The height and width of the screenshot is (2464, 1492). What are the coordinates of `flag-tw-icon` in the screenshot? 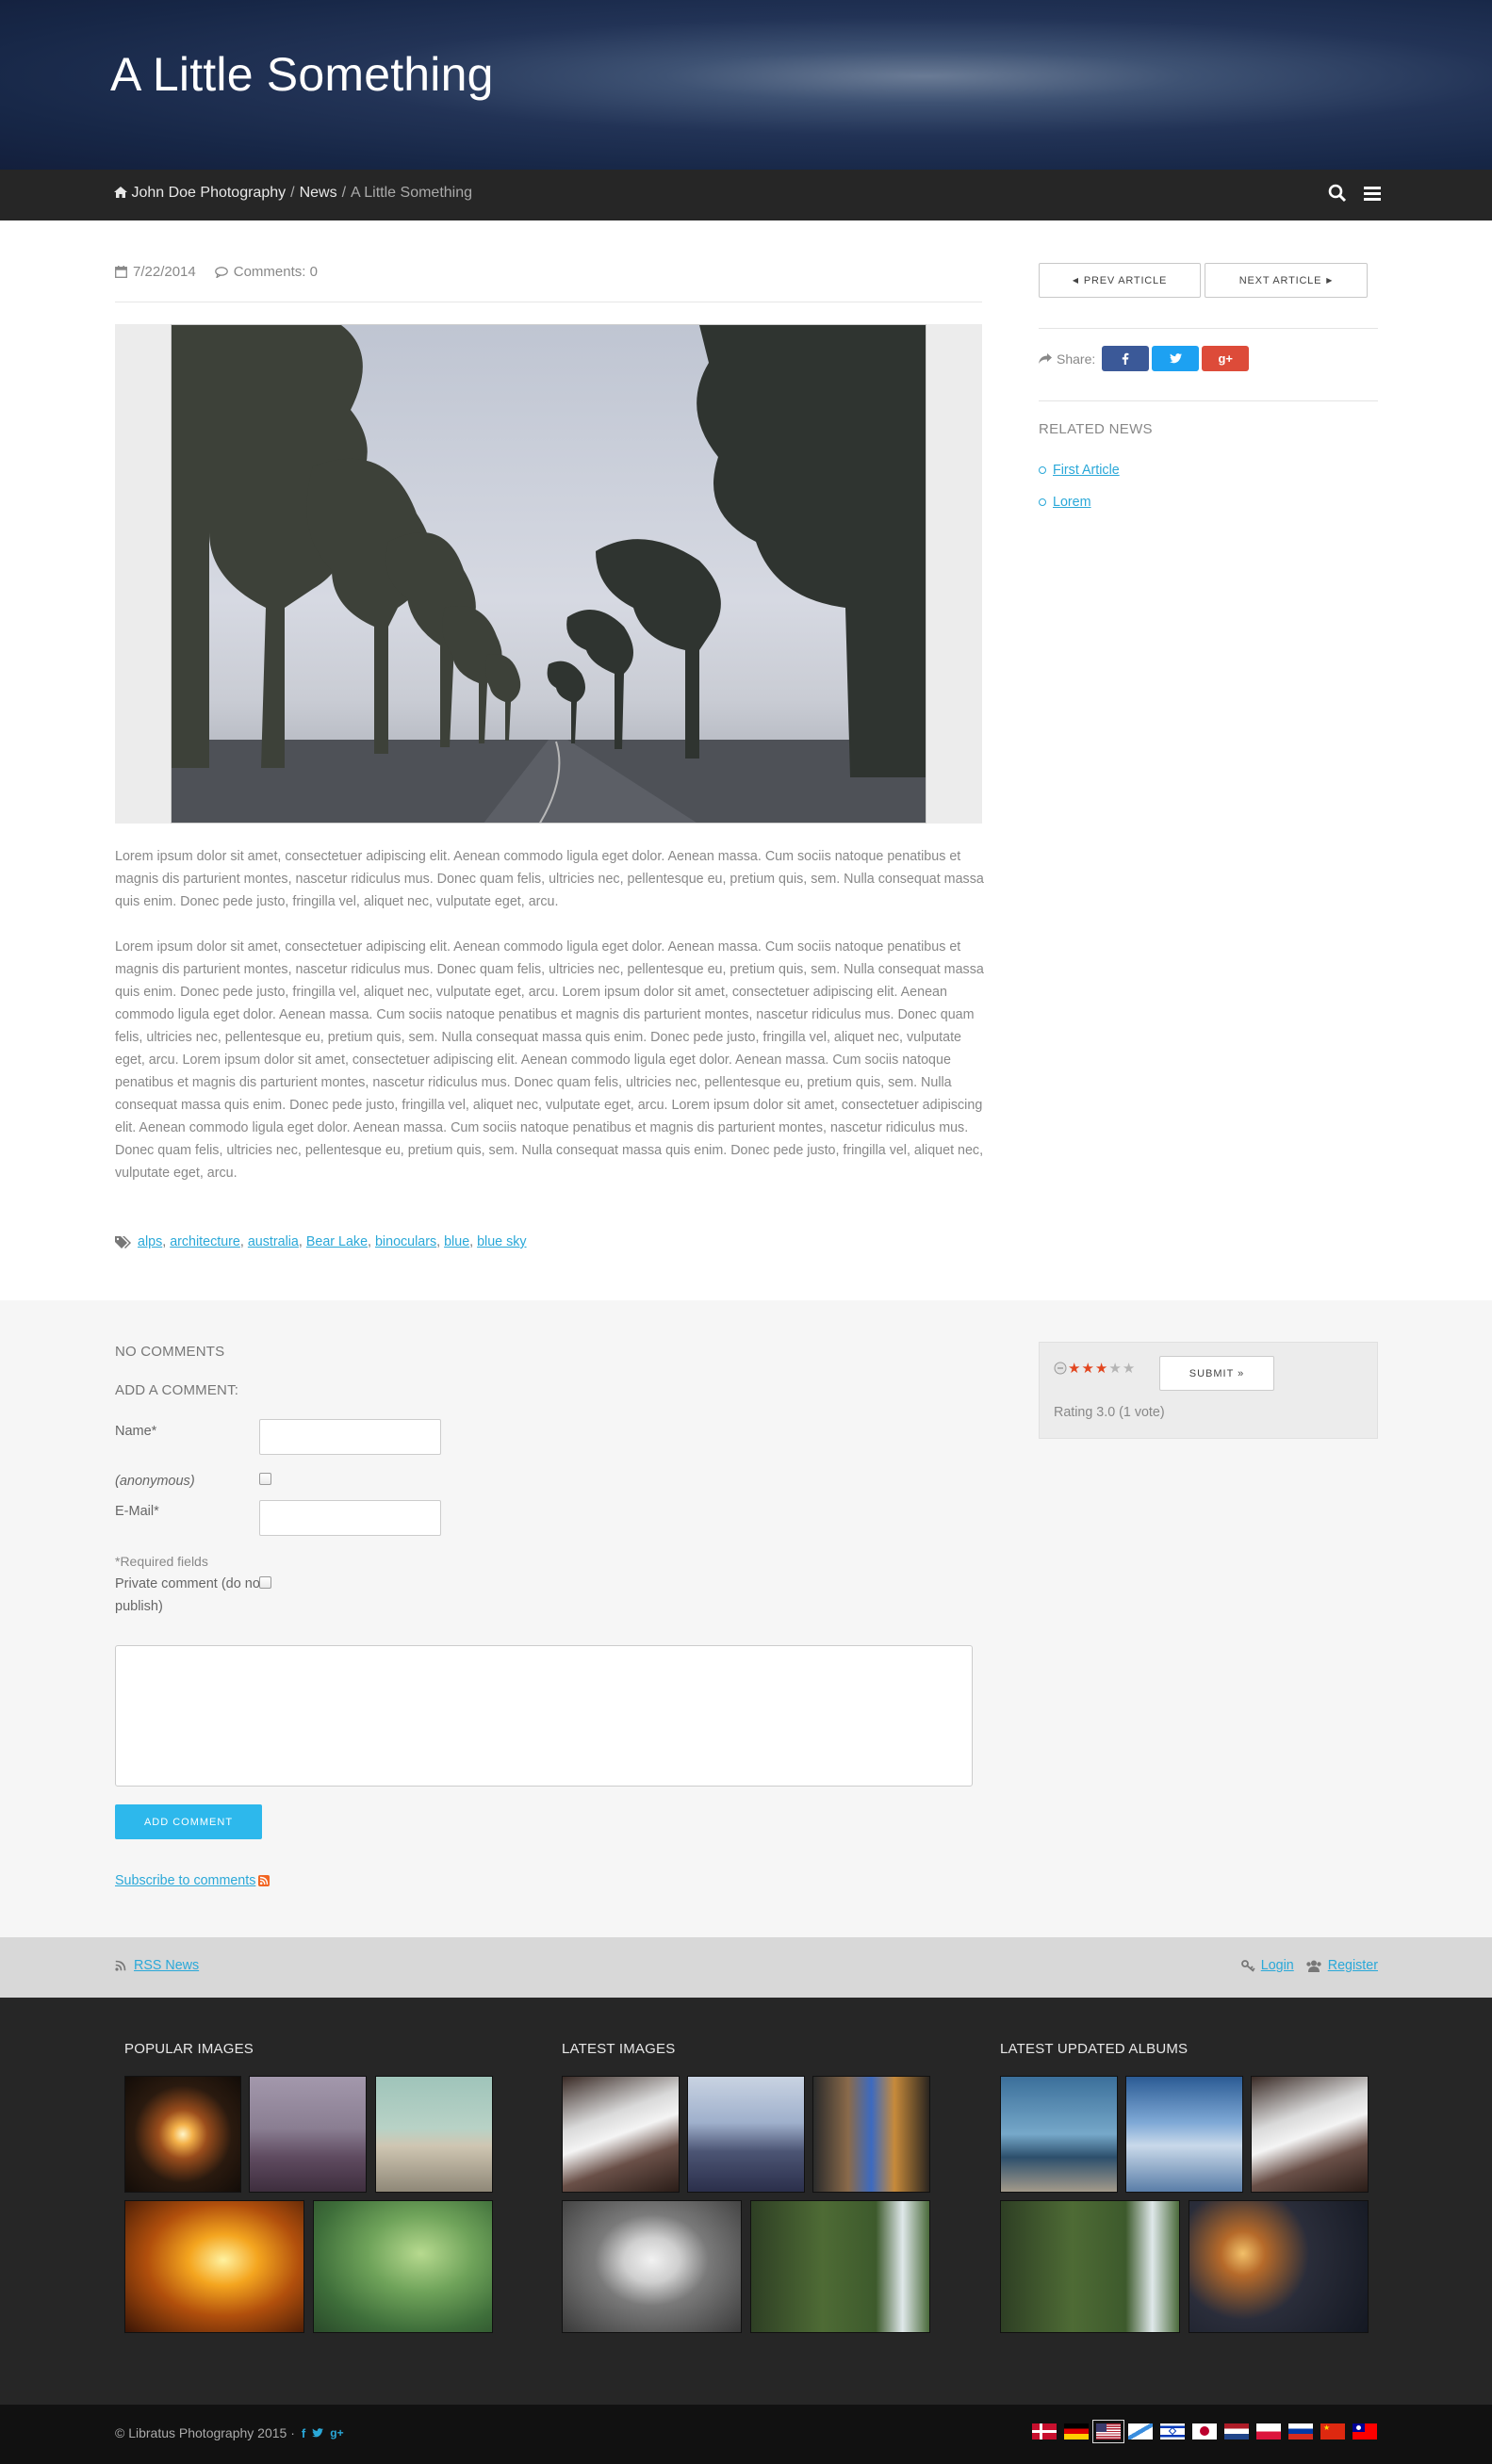 It's located at (1365, 2431).